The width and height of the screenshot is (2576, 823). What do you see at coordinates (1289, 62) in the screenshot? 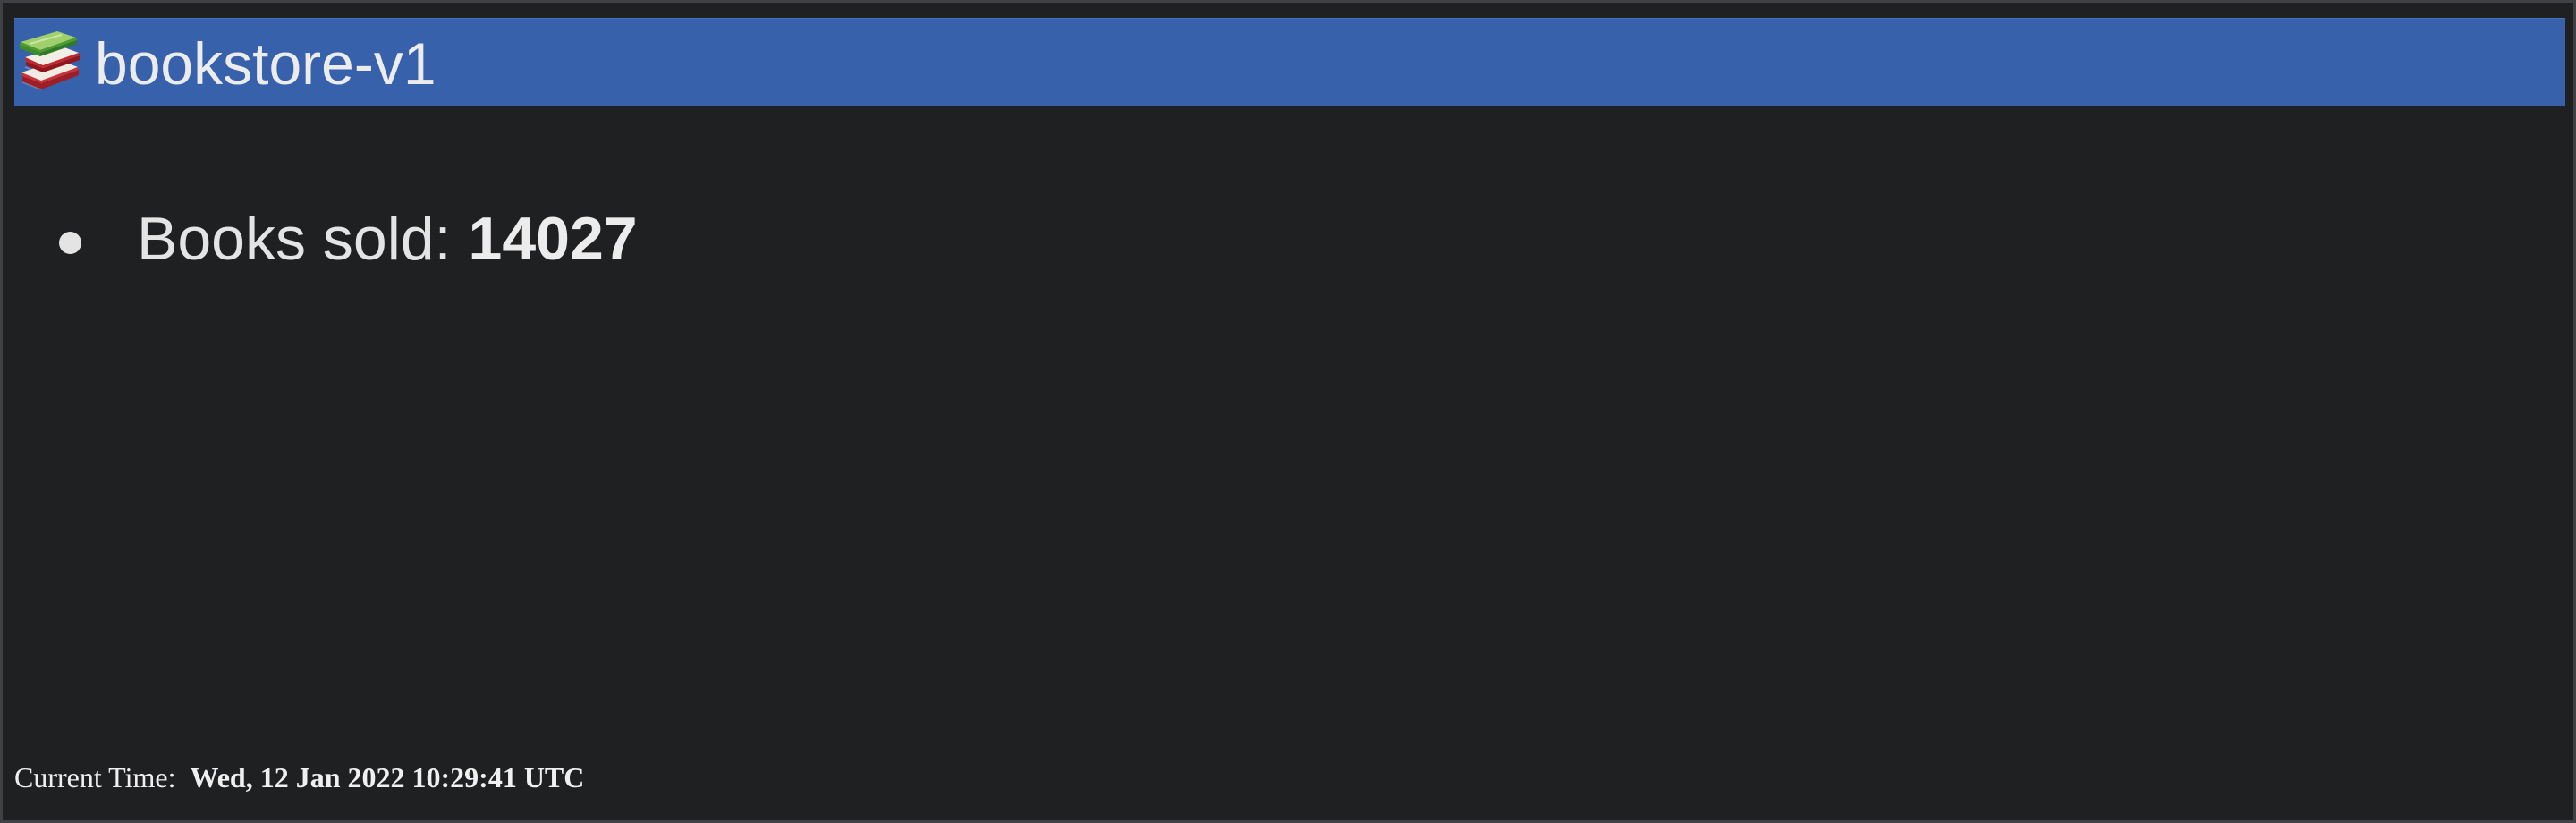
I see `app-header: bookstore-v1` at bounding box center [1289, 62].